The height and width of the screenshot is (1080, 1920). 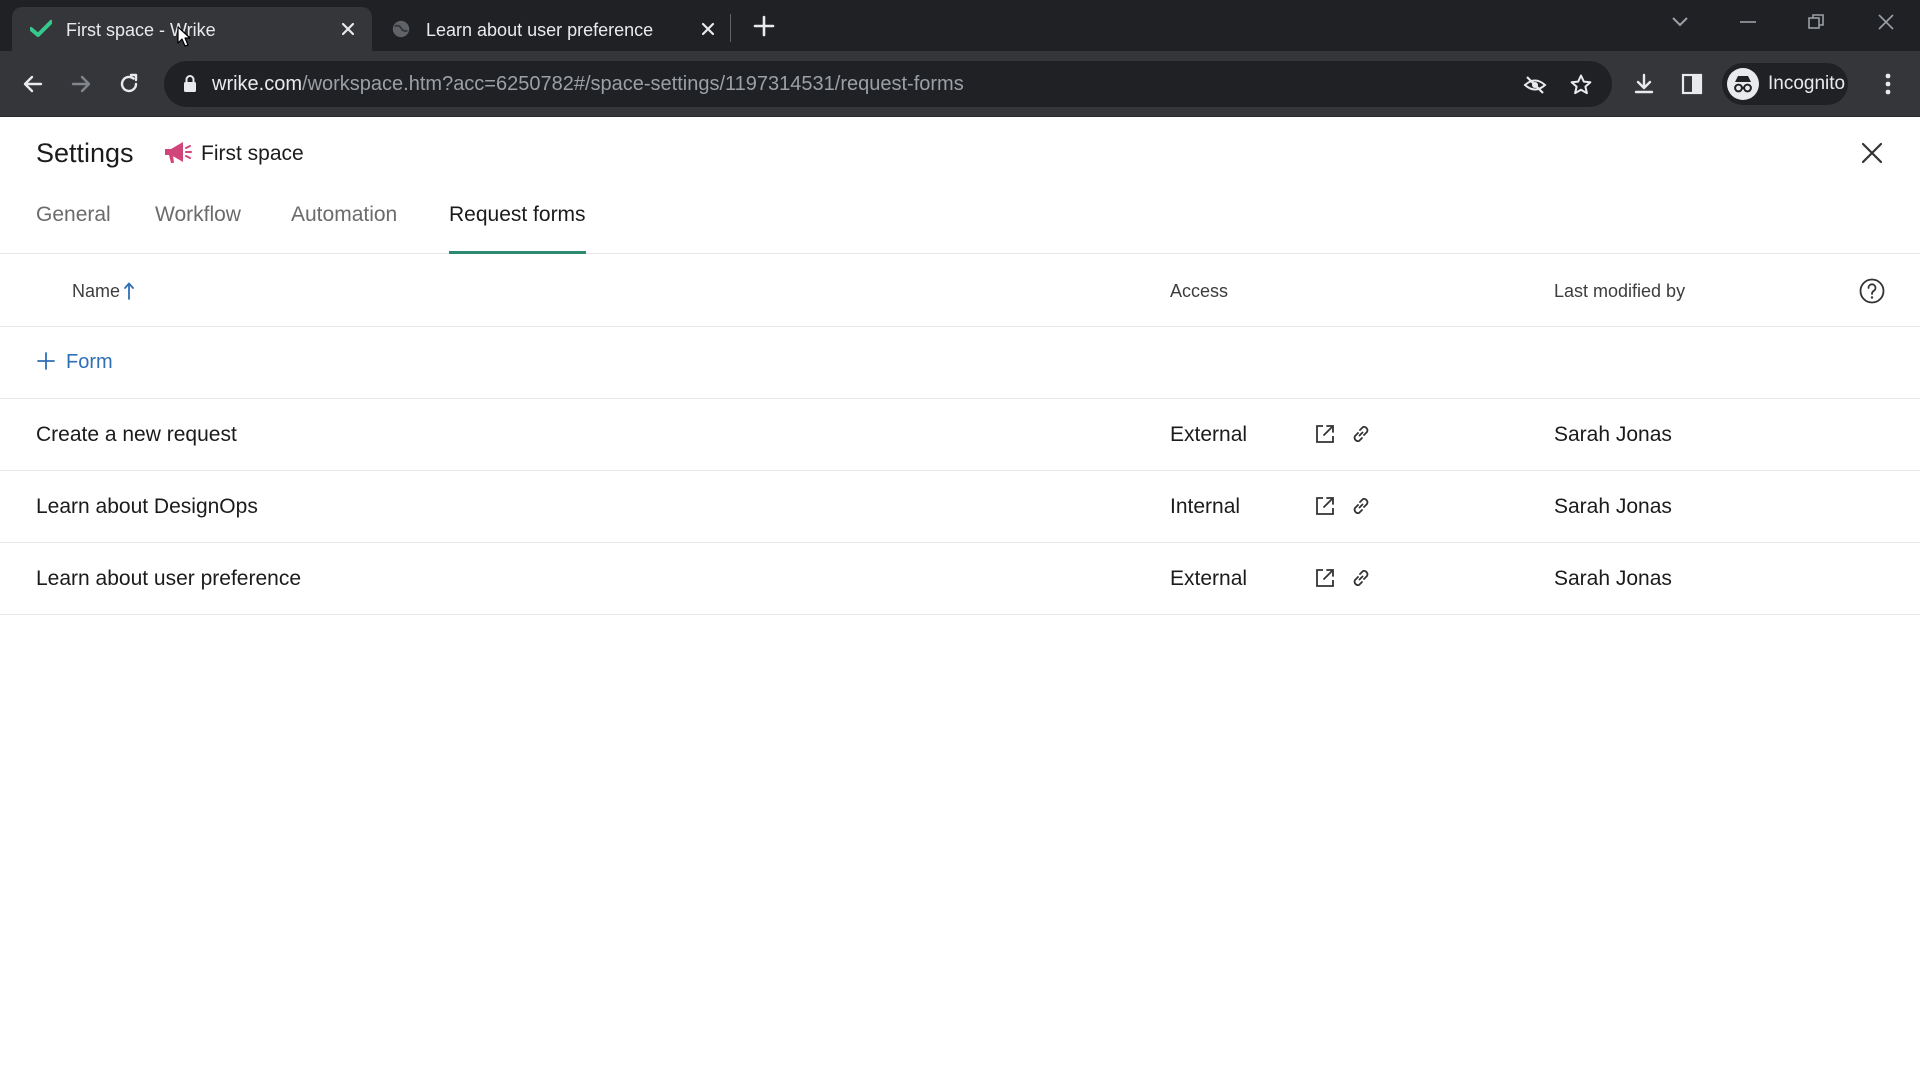 I want to click on tab-title: First space - Wrike, so click(x=141, y=30).